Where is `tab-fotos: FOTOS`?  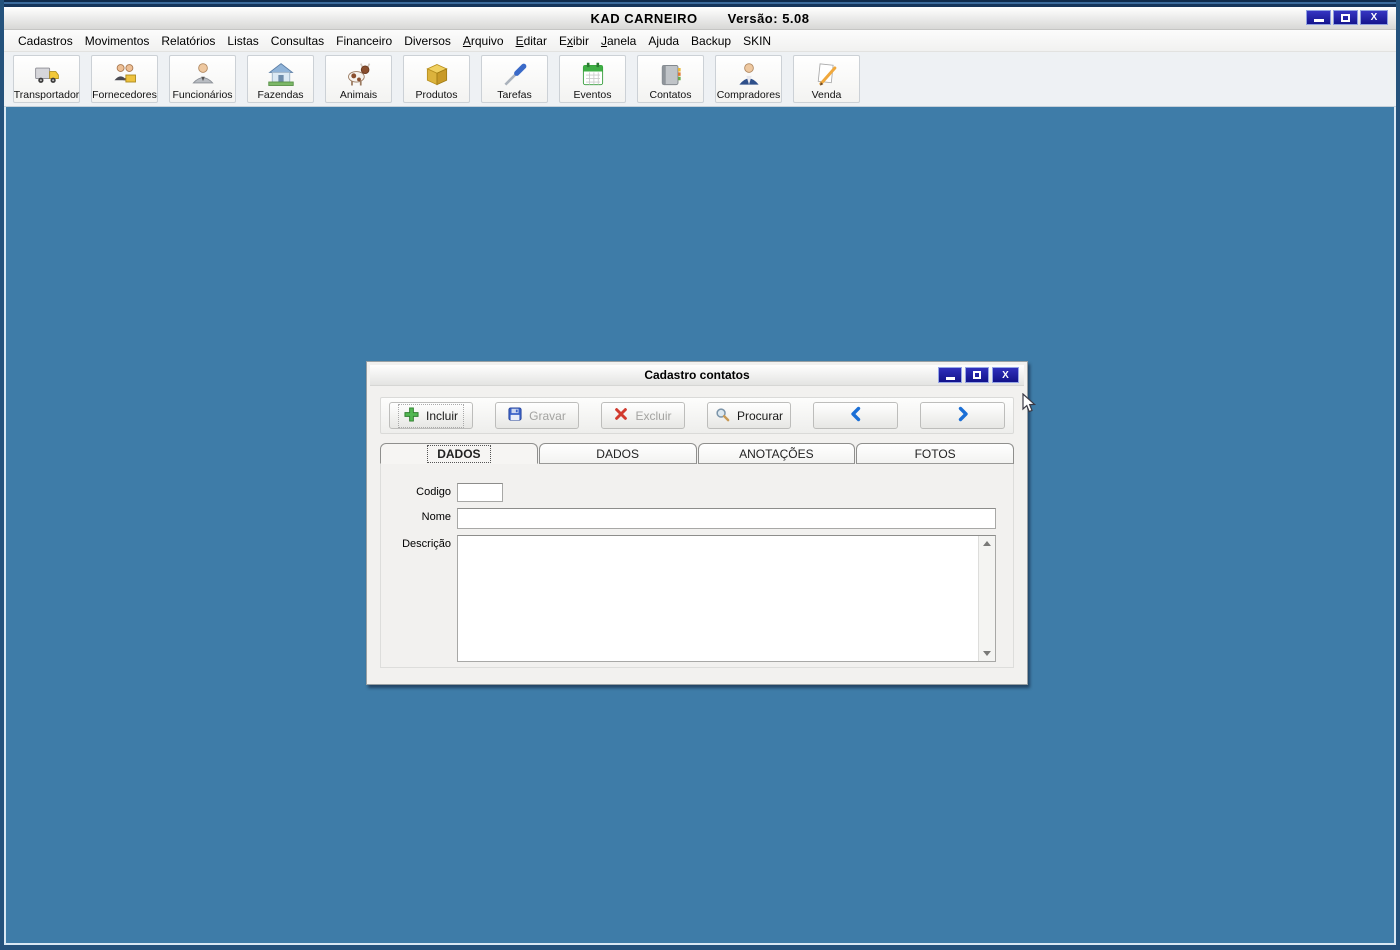
tab-fotos: FOTOS is located at coordinates (935, 453).